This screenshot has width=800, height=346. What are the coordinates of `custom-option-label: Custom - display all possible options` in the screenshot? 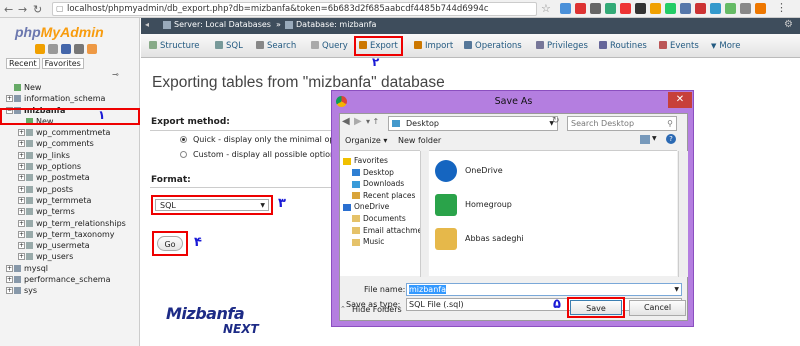 It's located at (266, 154).